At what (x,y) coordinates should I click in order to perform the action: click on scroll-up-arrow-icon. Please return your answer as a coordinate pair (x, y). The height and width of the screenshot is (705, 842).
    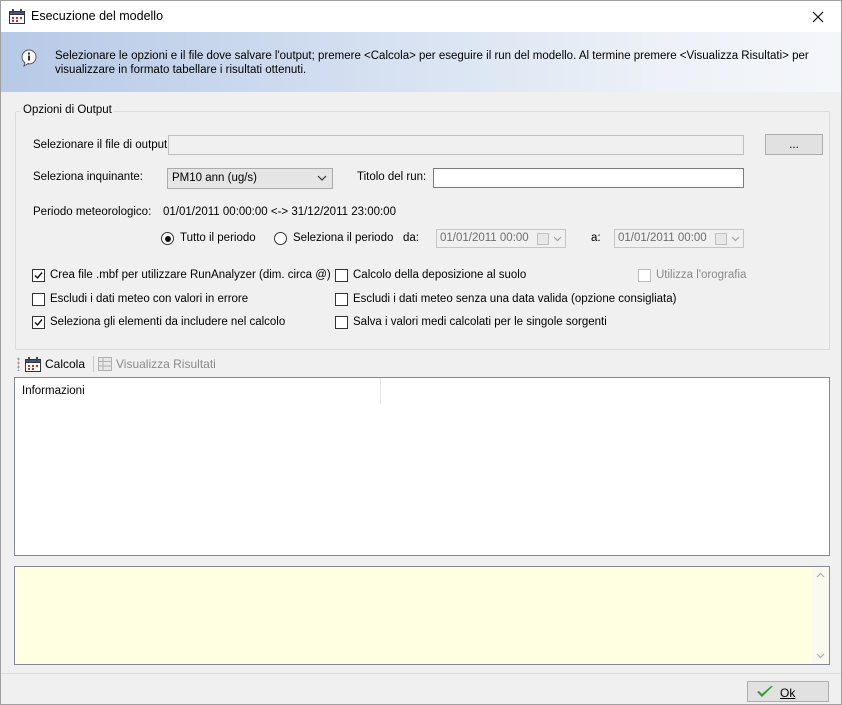
    Looking at the image, I should click on (820, 575).